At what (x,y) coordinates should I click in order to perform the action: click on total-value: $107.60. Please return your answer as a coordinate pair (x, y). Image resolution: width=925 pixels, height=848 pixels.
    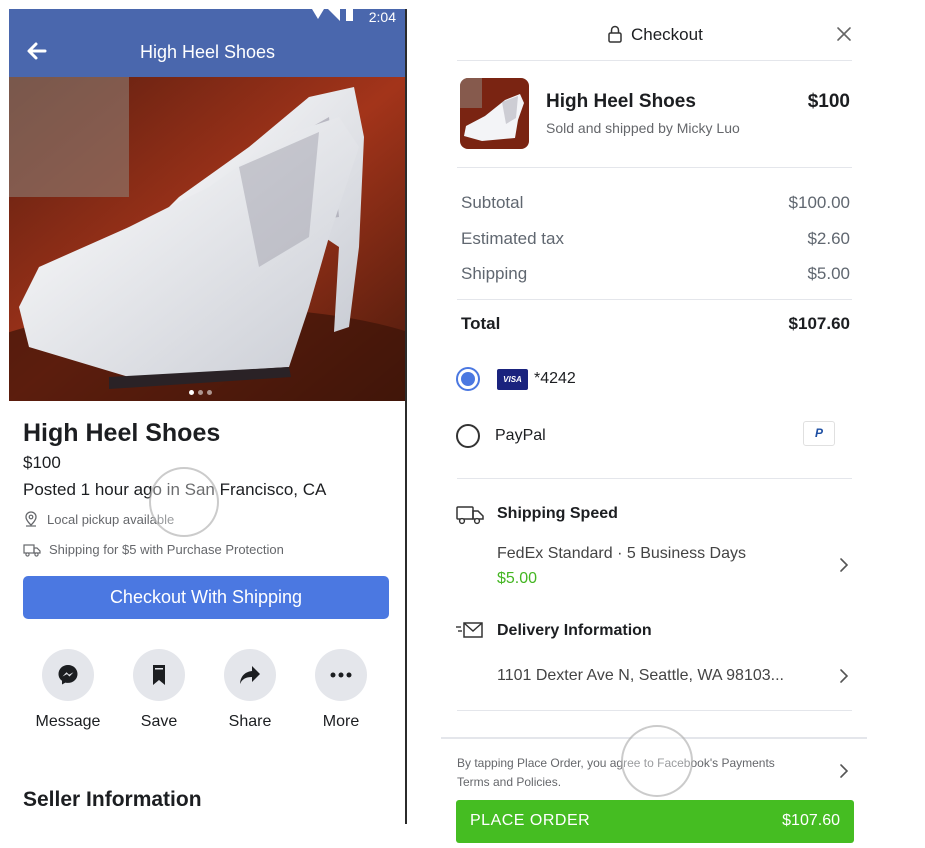
    Looking at the image, I should click on (819, 323).